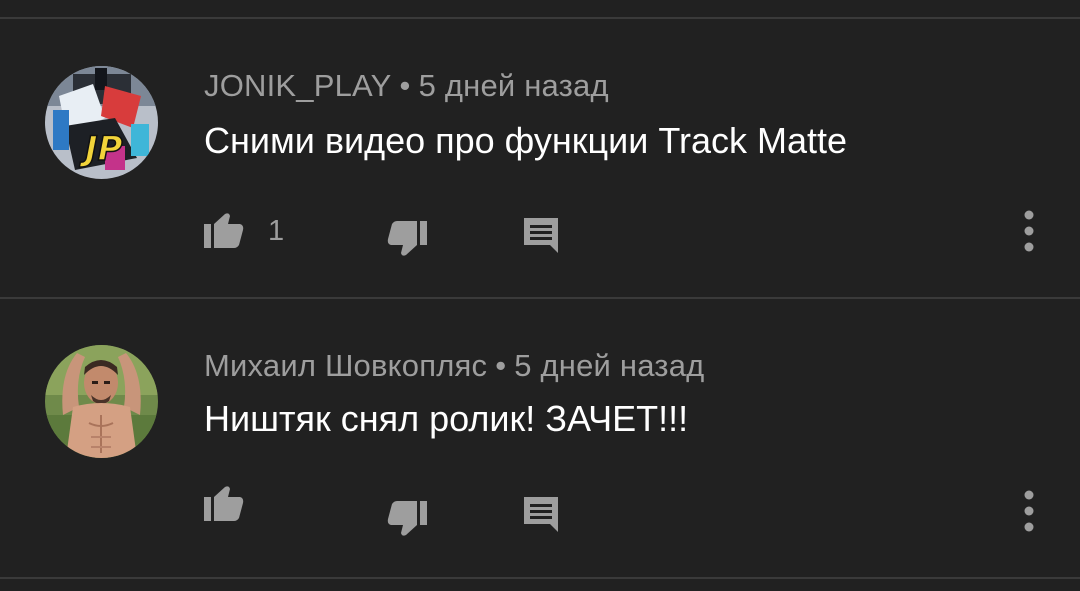  I want to click on comment-meta: JONIK_PLAY • 5 дней назад, so click(406, 86).